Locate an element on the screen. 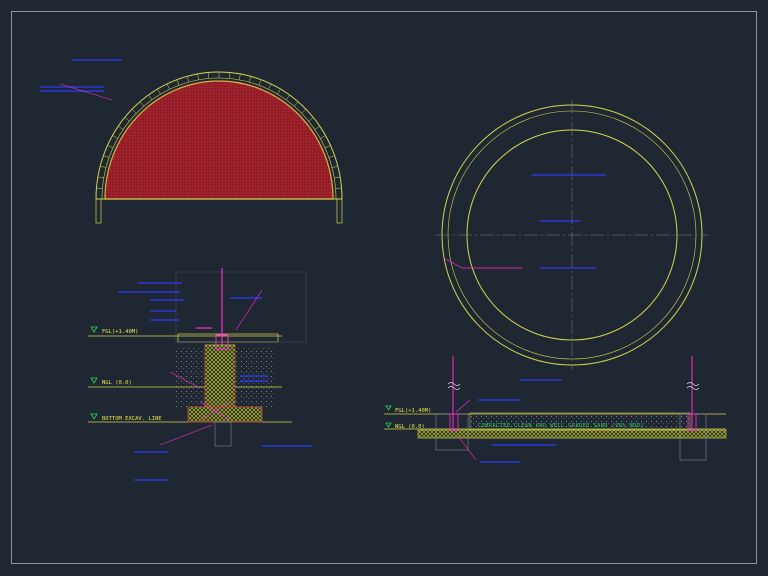  footing-pad is located at coordinates (225, 414).